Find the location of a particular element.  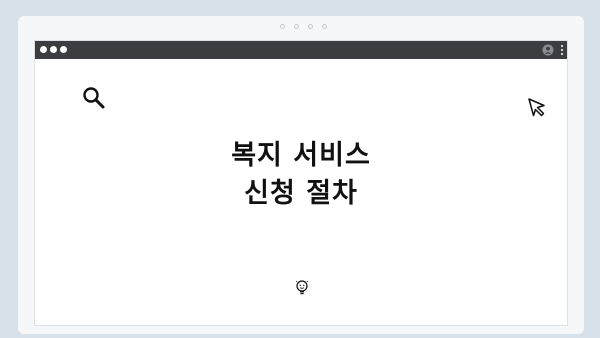

title-line-1: 복지 서비스 is located at coordinates (301, 155).